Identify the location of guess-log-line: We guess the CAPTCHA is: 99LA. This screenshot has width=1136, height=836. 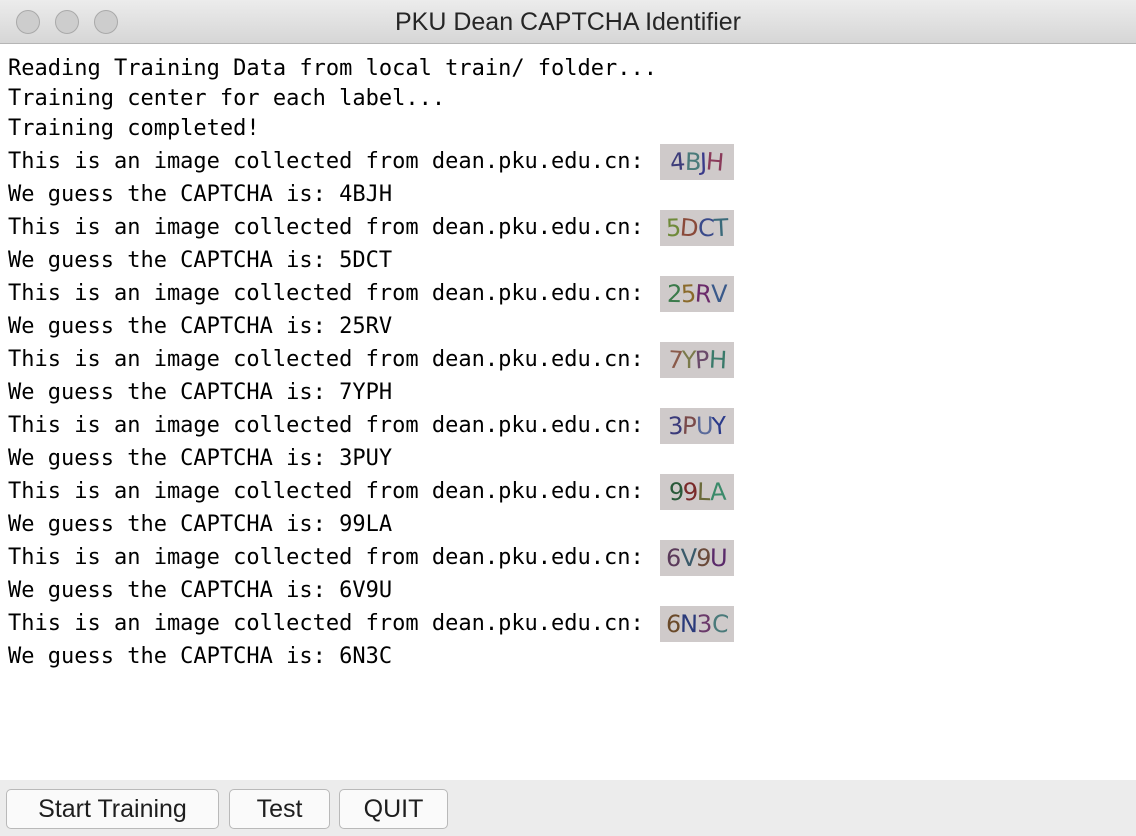
(572, 525).